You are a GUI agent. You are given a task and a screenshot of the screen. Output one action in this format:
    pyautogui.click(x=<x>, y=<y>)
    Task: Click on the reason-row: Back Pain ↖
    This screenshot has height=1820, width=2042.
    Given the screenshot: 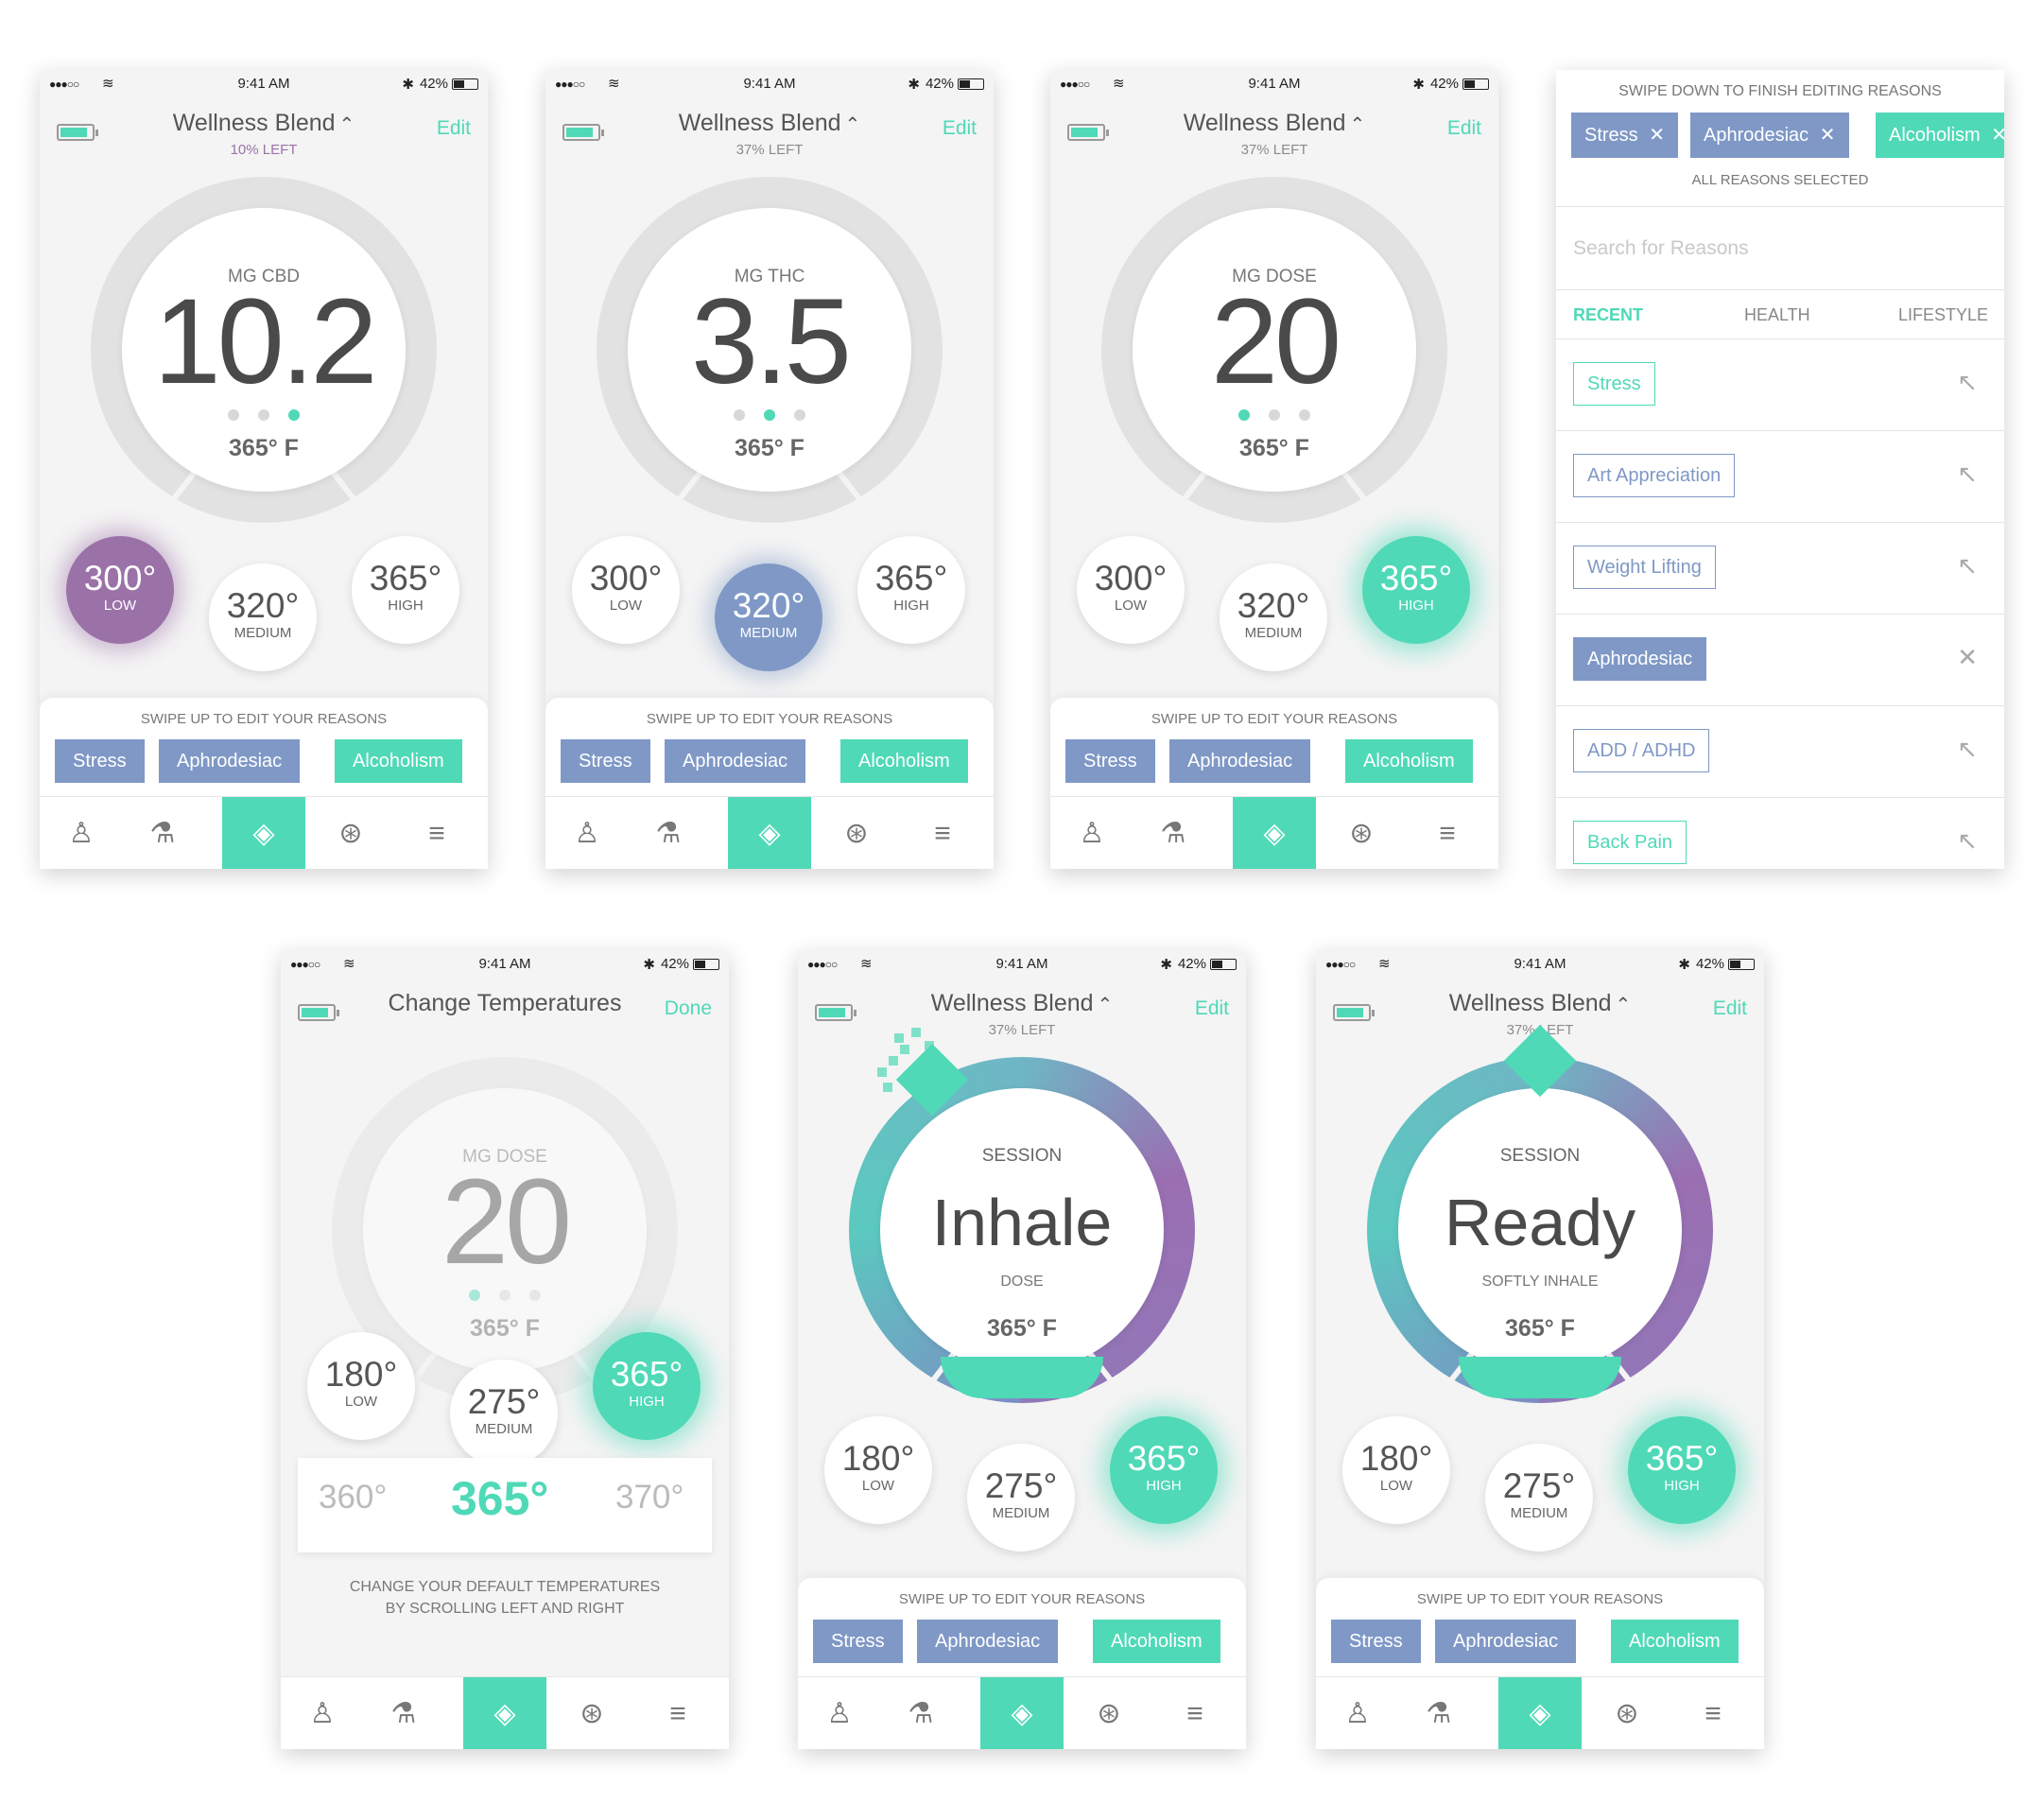 What is the action you would take?
    pyautogui.click(x=1780, y=833)
    